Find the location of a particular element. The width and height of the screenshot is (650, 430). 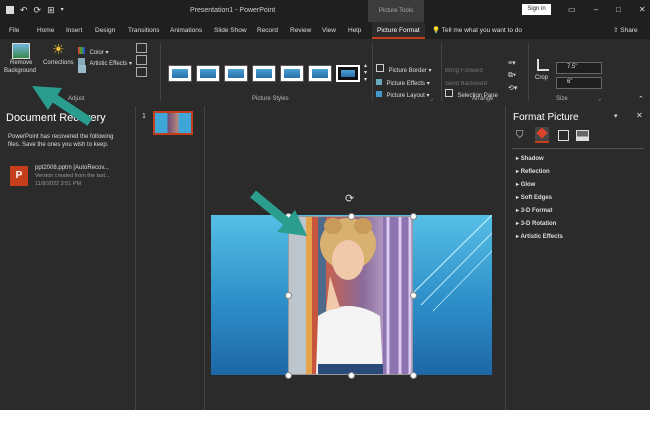

tab-design: Design is located at coordinates (105, 30).